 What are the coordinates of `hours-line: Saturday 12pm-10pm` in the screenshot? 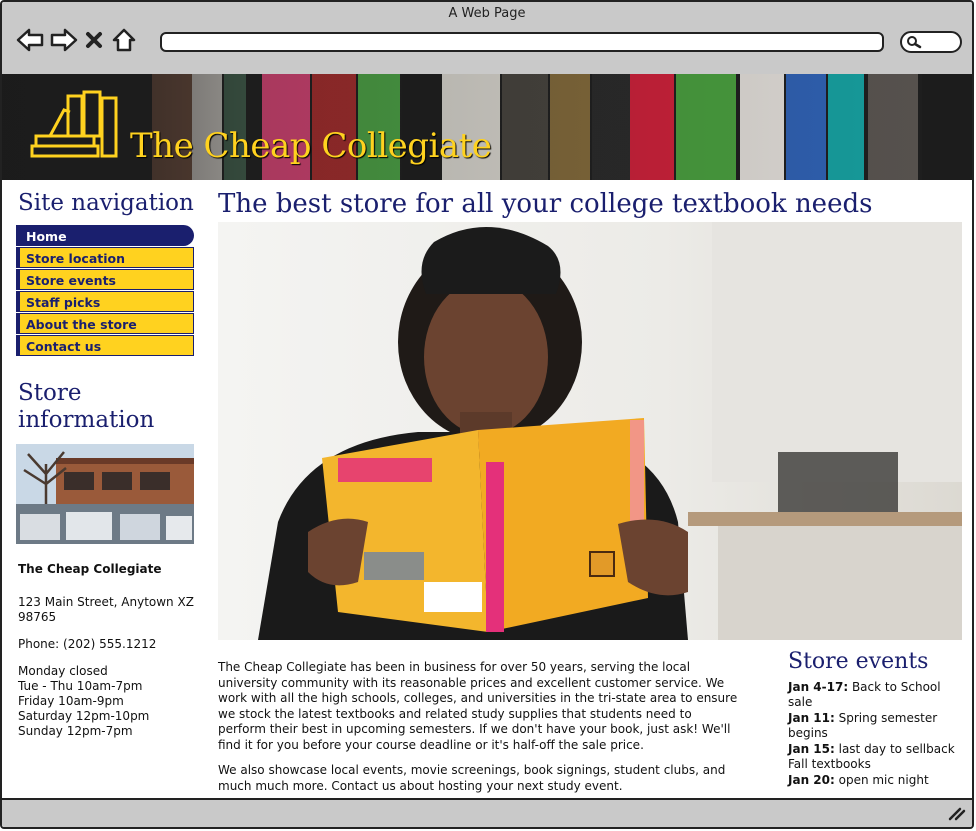 It's located at (84, 716).